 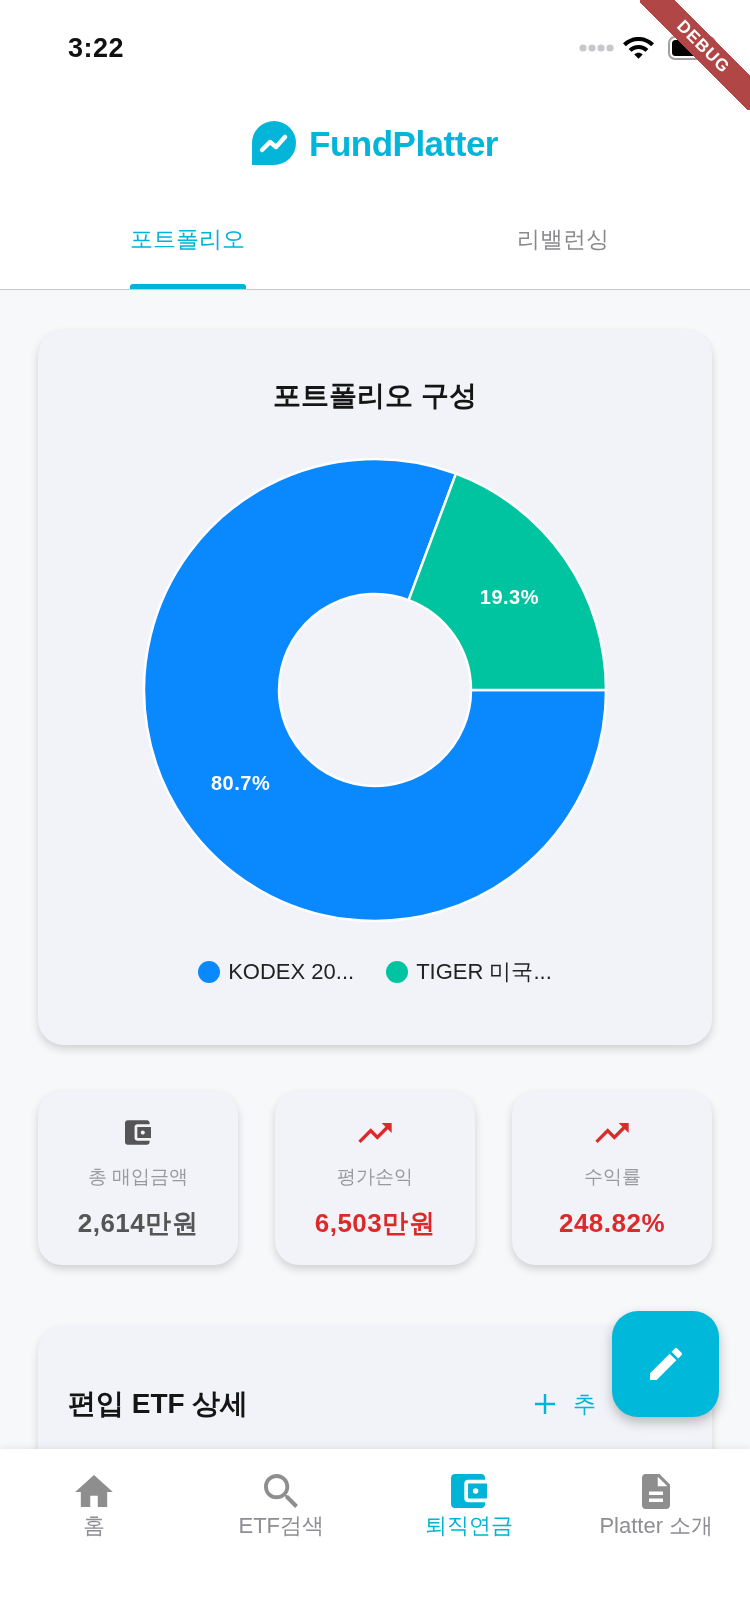 I want to click on signal-dots-icon, so click(x=597, y=48).